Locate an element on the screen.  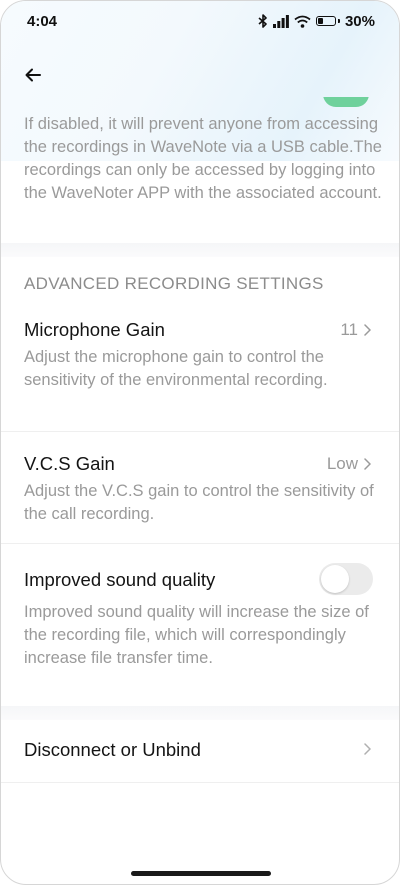
disconnect-title: Disconnect or Unbind is located at coordinates (112, 749).